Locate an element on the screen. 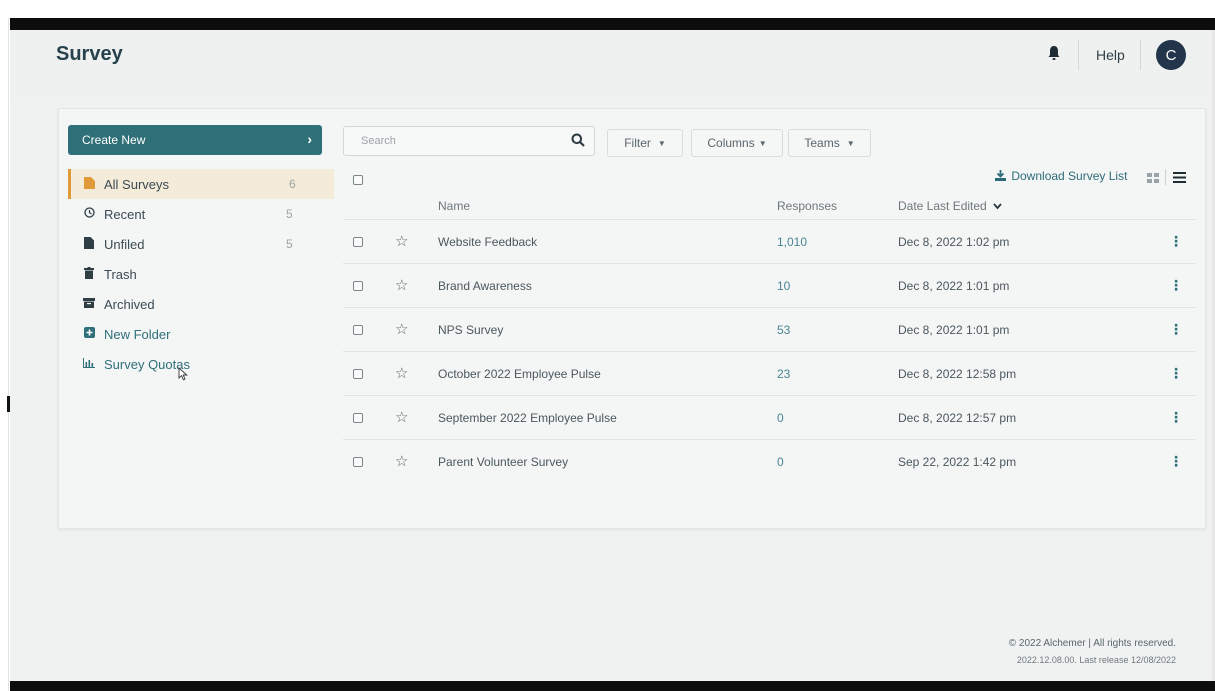 This screenshot has width=1215, height=691. date-edited: Dec 8, 2022 12:58 pm is located at coordinates (957, 374).